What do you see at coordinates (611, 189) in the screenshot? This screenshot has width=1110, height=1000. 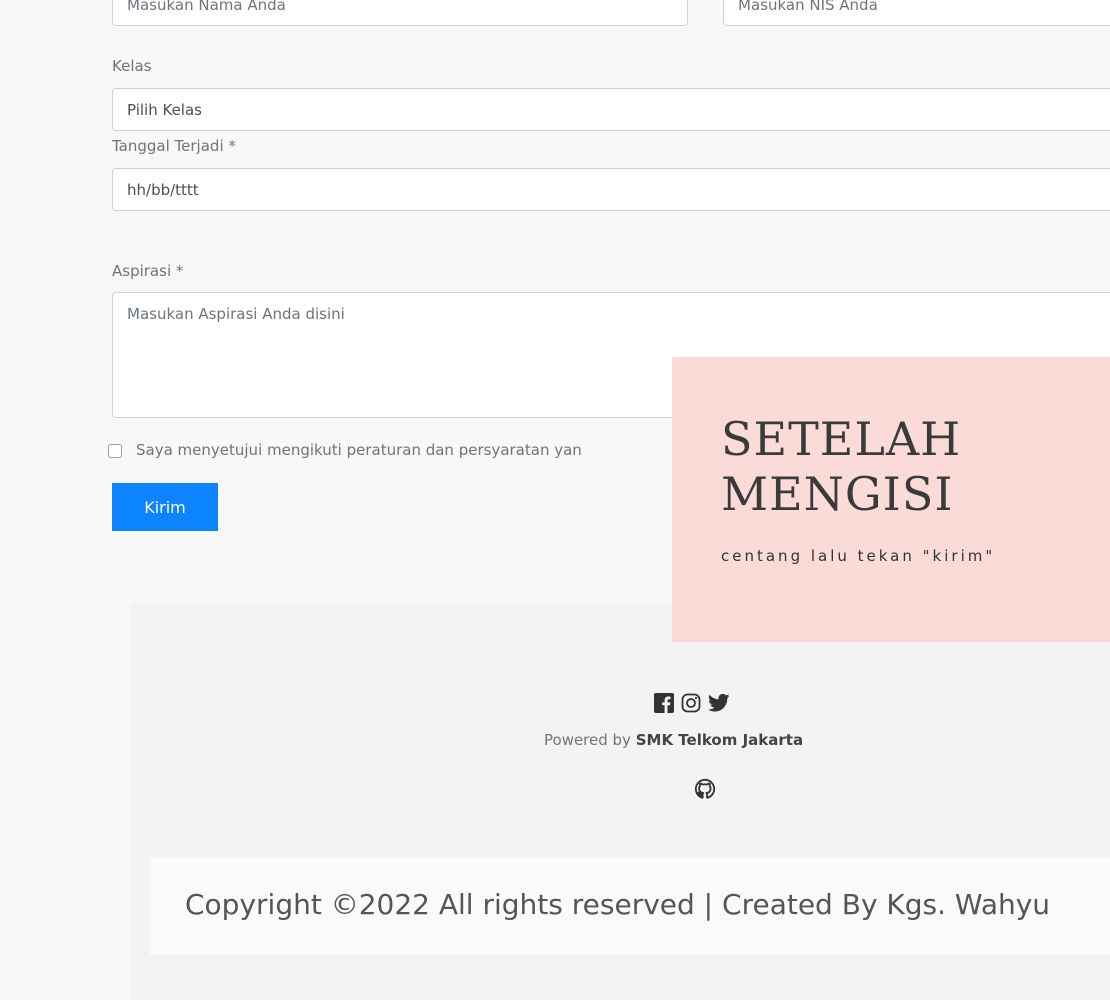 I see `tanggal-input: hh/bb/tttt` at bounding box center [611, 189].